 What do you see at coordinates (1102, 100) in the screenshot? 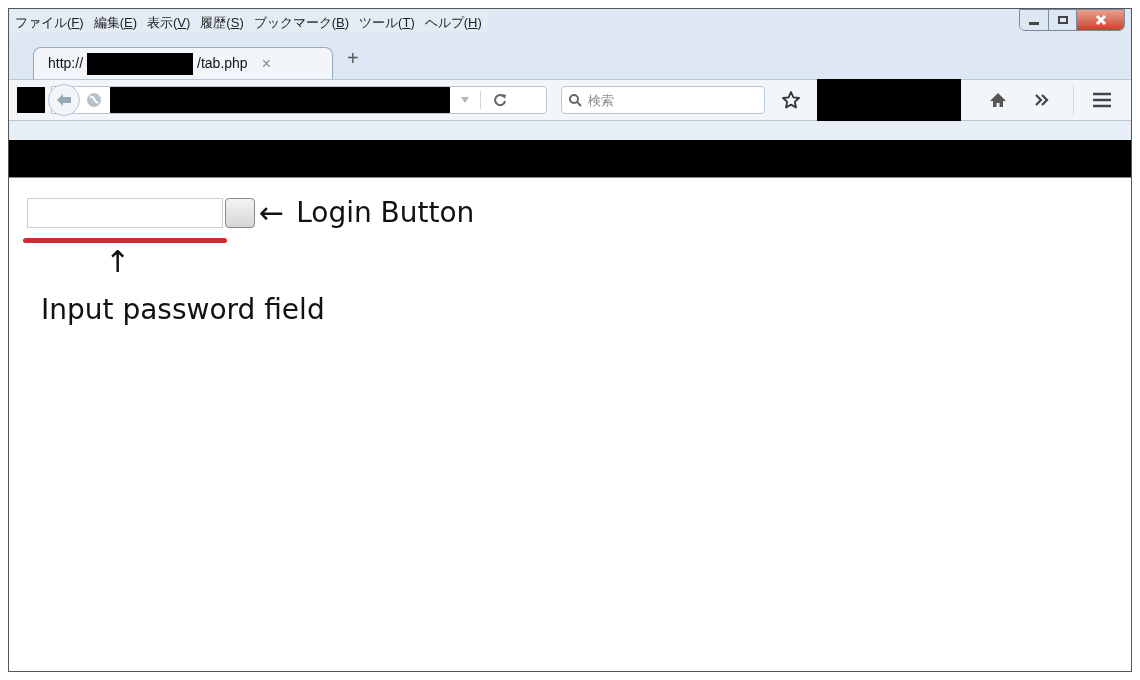
I see `menu-icon` at bounding box center [1102, 100].